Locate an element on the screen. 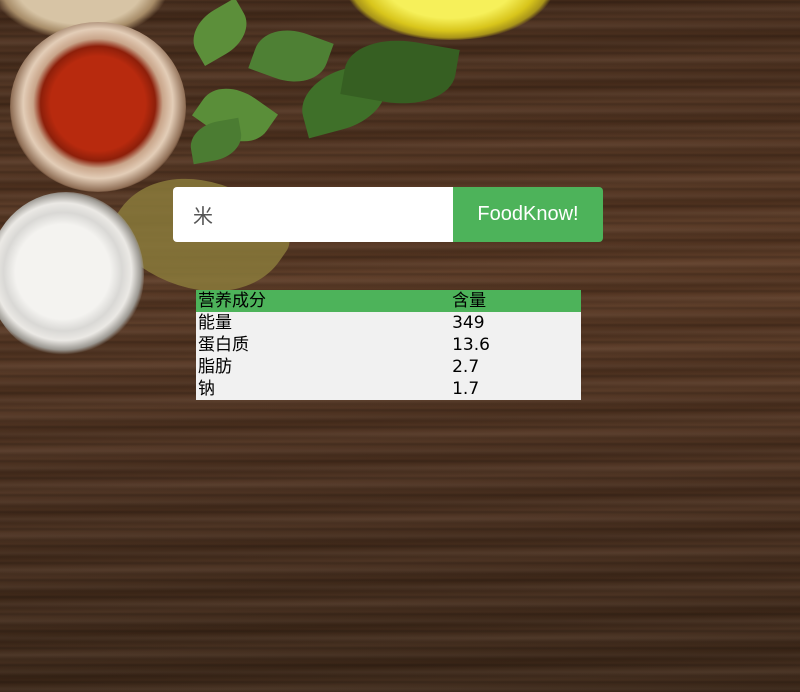 The width and height of the screenshot is (800, 692). nutrition-table: 营养成分 含量 能量 349 蛋白质 13.6 脂肪 2.7 钠 1.7 is located at coordinates (388, 345).